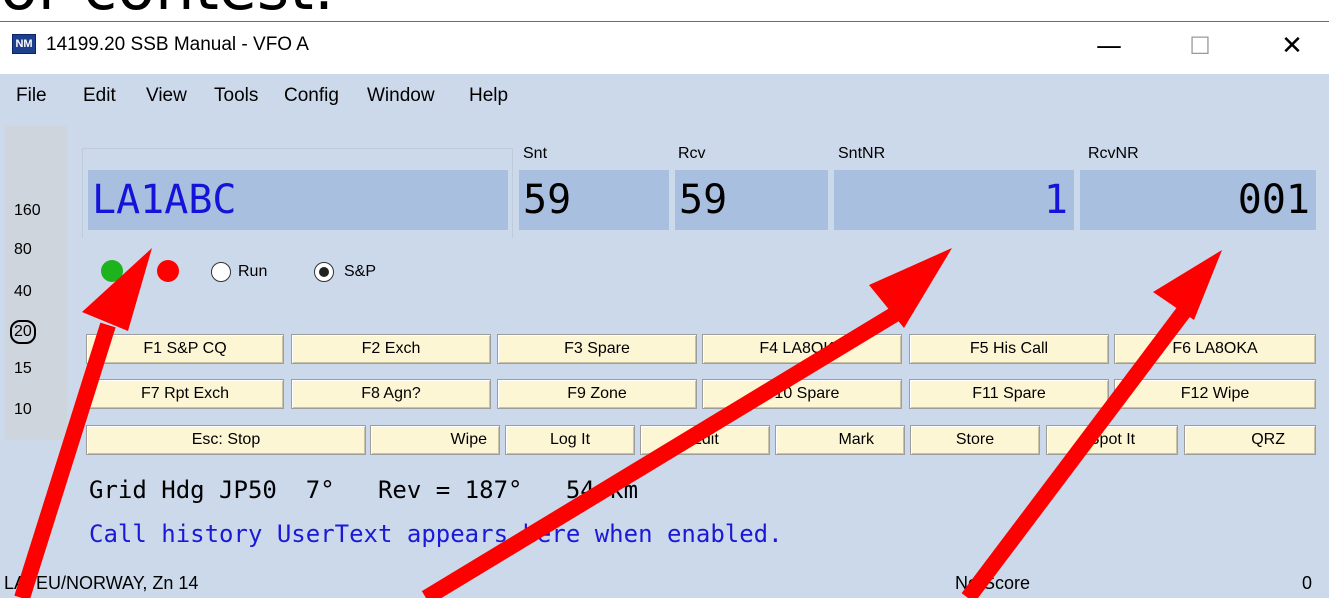  What do you see at coordinates (1112, 440) in the screenshot?
I see `spot-it-button: Spot It` at bounding box center [1112, 440].